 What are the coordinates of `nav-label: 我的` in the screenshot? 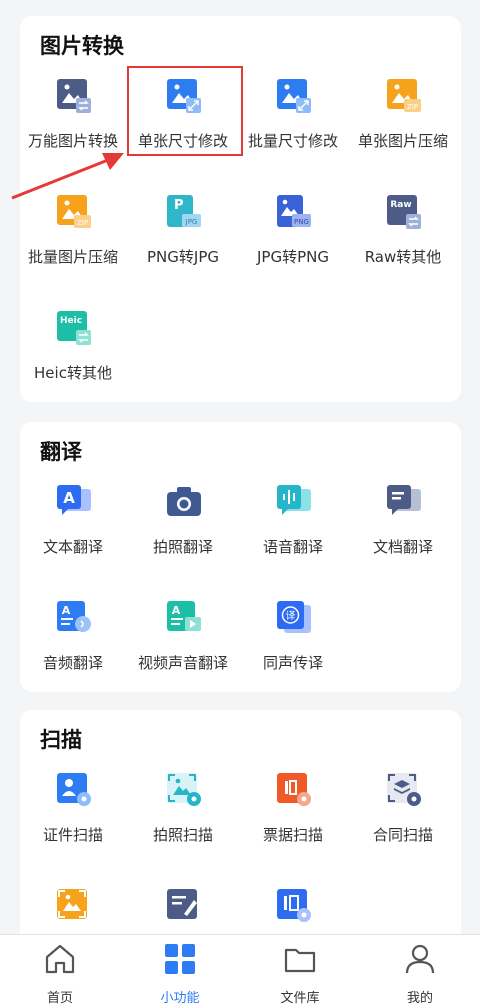 It's located at (419, 998).